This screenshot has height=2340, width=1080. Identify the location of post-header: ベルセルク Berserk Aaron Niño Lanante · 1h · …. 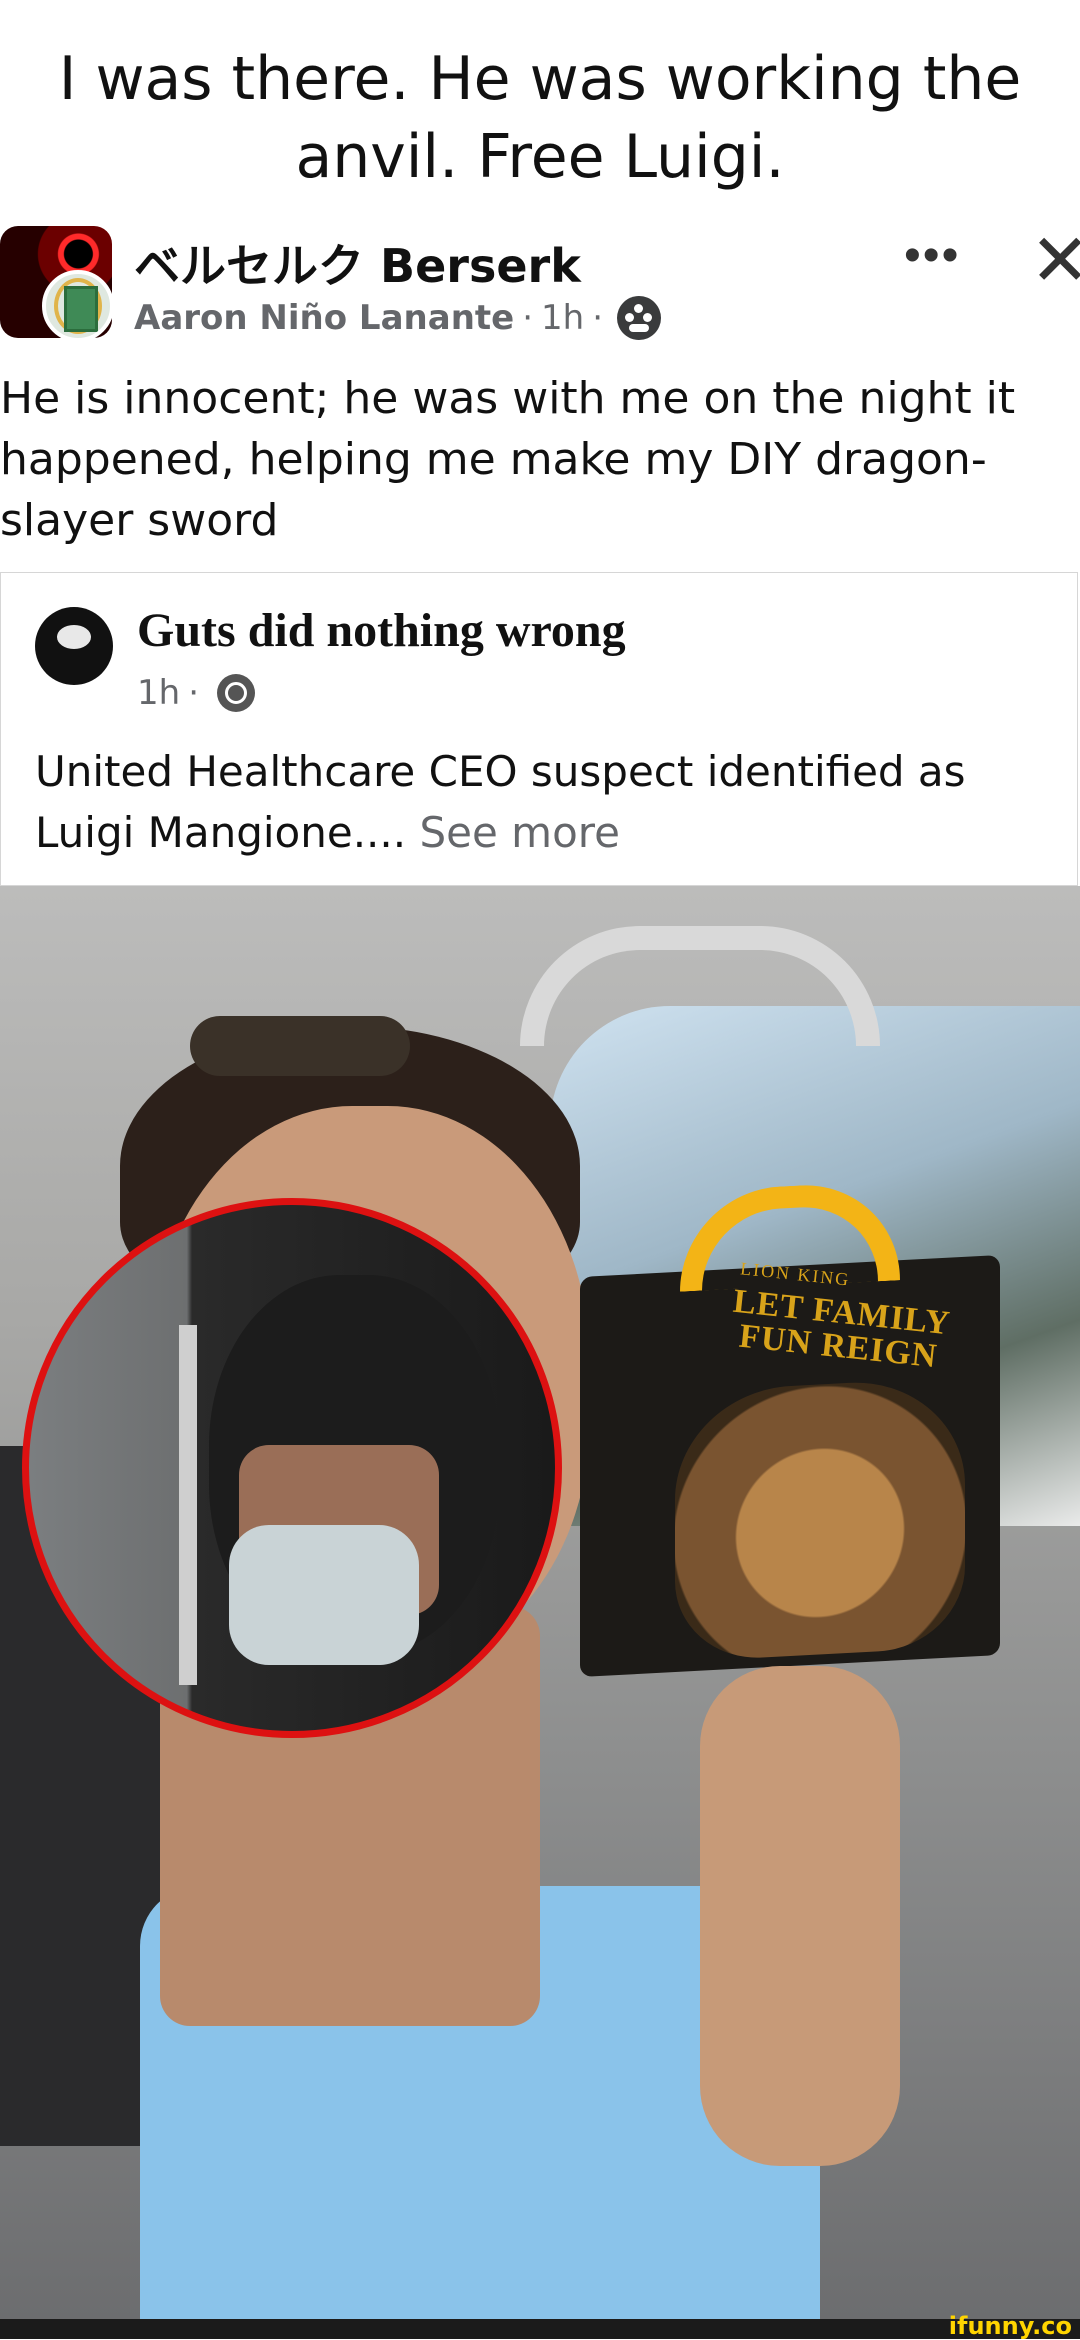
(540, 282).